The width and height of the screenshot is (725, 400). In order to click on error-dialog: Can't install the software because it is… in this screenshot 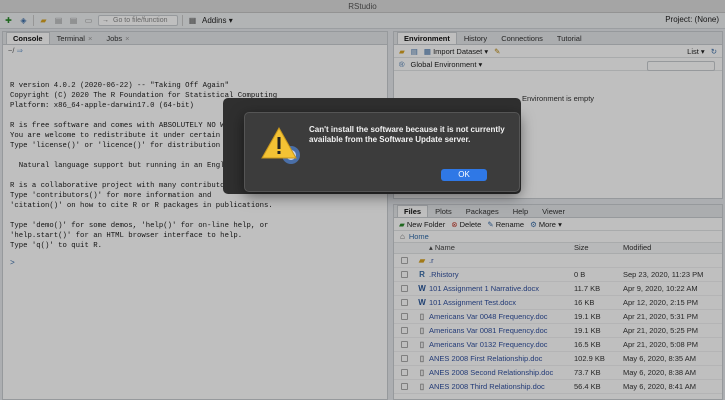, I will do `click(382, 152)`.